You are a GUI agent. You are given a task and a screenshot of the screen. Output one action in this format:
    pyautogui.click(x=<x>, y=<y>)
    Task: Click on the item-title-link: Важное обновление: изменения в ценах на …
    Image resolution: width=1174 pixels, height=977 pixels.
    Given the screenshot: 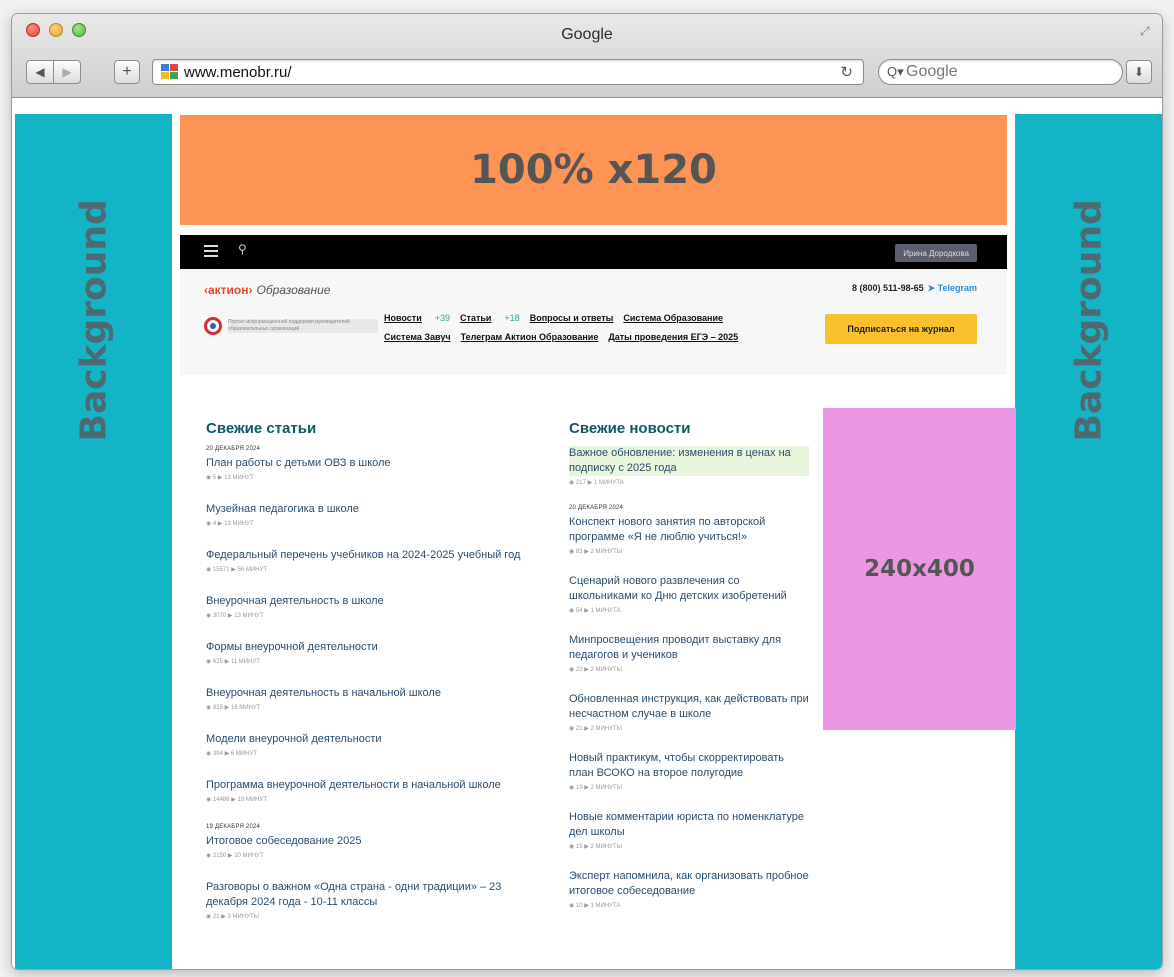 What is the action you would take?
    pyautogui.click(x=689, y=461)
    